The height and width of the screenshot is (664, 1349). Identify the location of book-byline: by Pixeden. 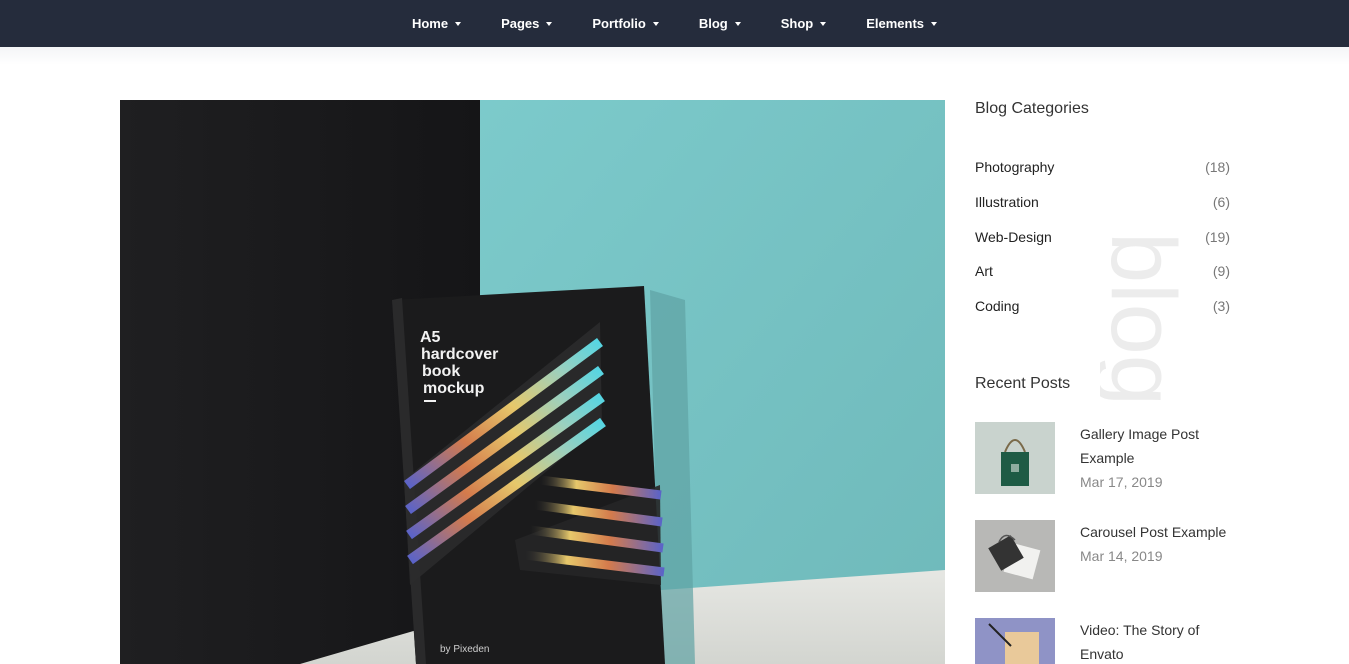
(464, 649).